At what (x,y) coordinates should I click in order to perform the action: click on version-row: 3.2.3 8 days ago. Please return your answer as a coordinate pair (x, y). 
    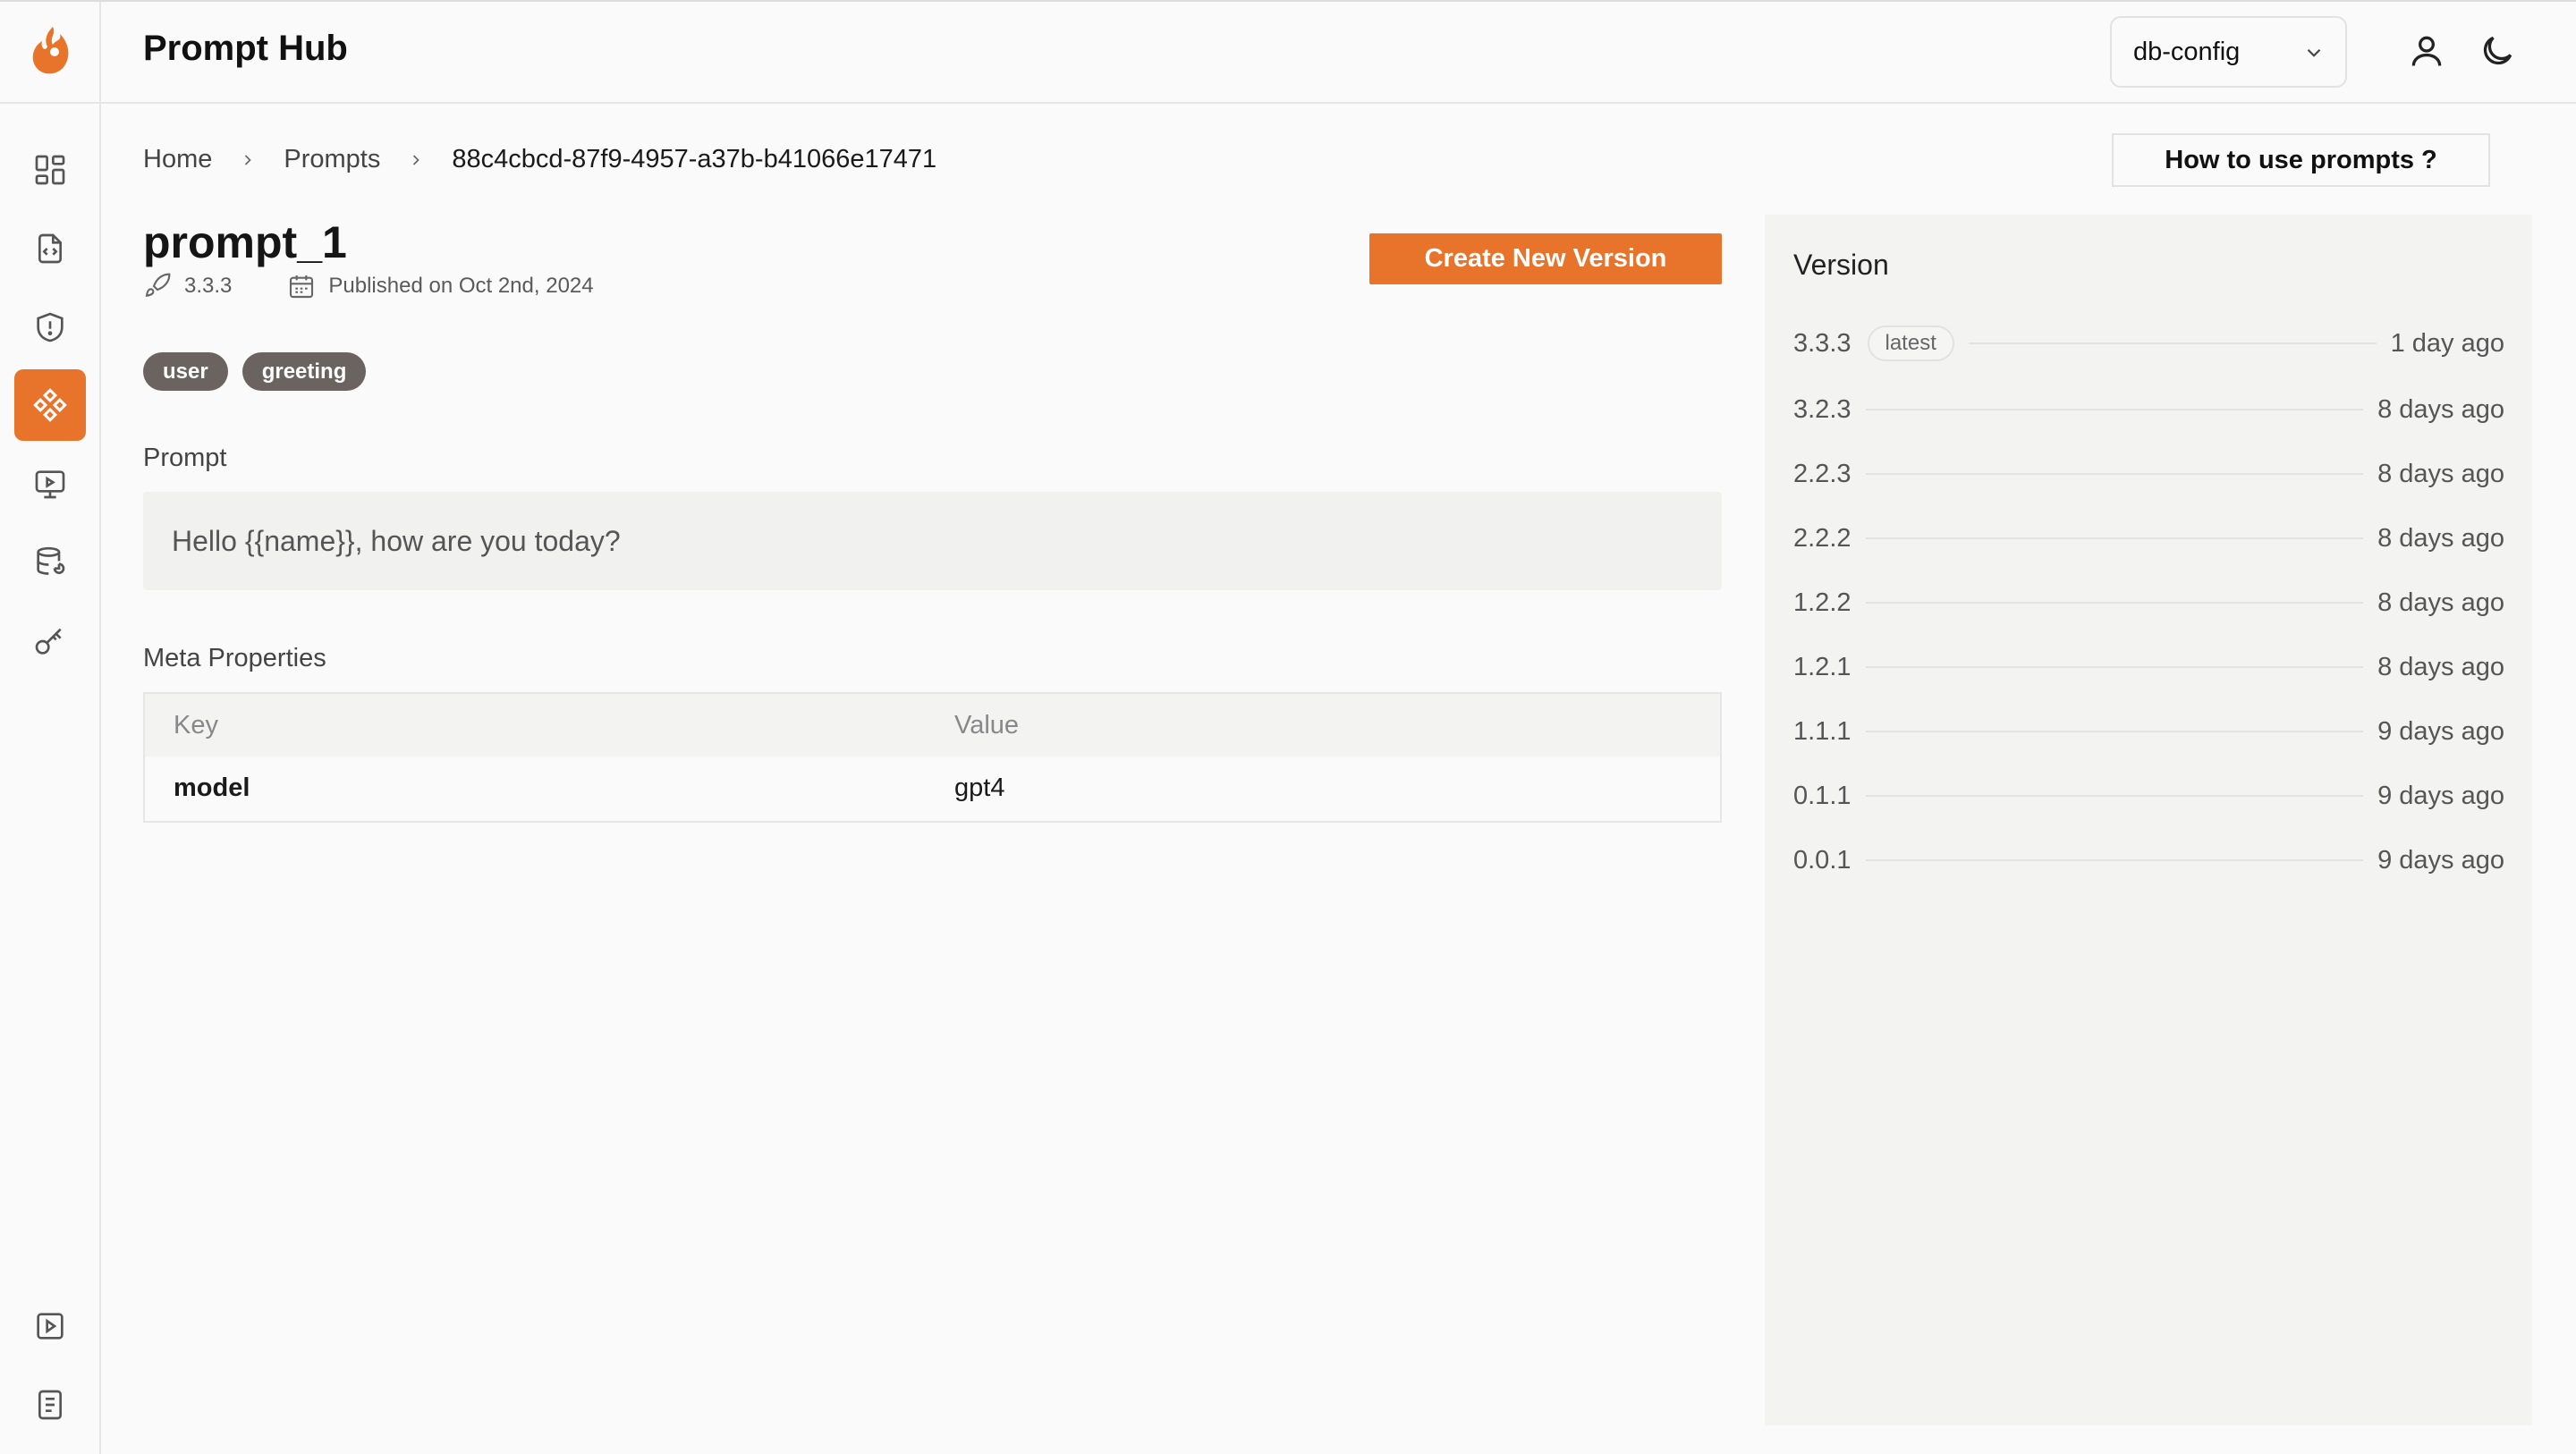
    Looking at the image, I should click on (2148, 410).